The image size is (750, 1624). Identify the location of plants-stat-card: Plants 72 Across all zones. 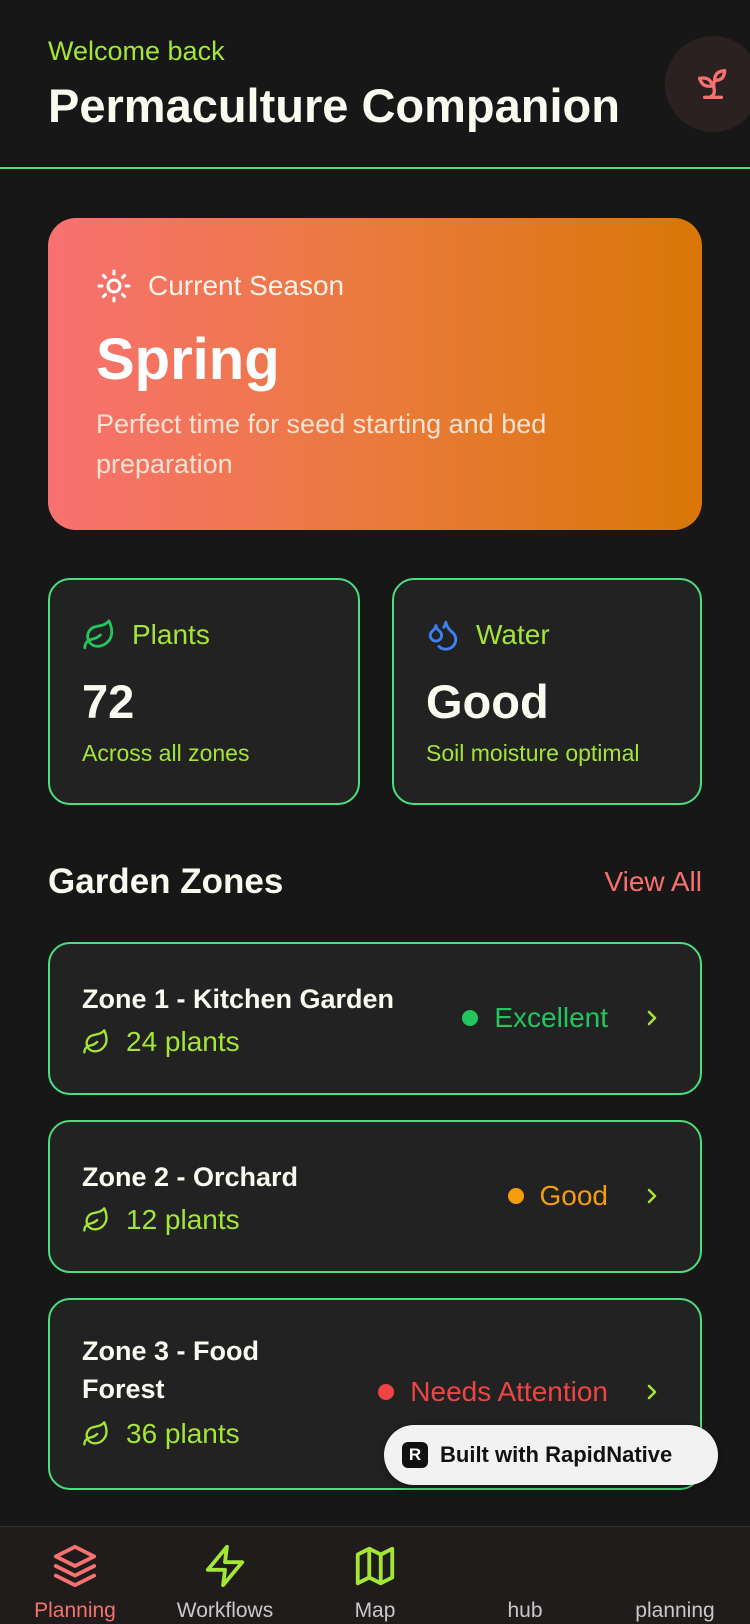
(204, 691).